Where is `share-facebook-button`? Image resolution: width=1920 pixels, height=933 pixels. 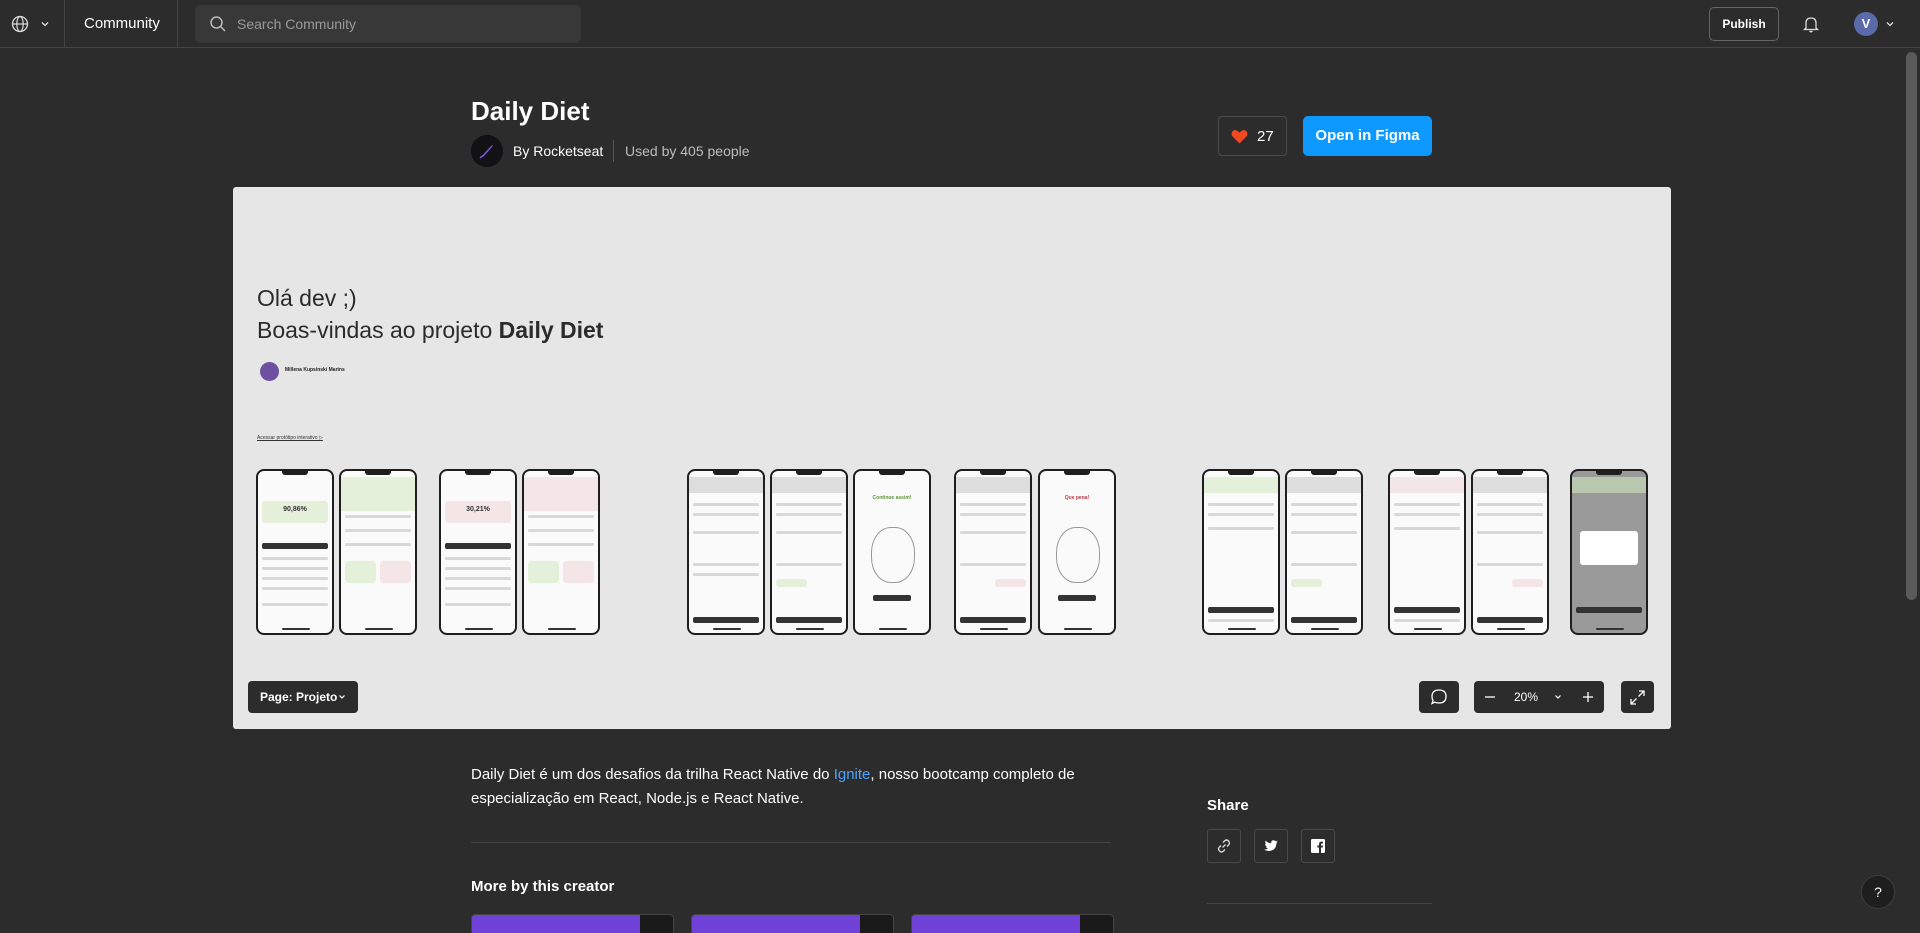
share-facebook-button is located at coordinates (1318, 846).